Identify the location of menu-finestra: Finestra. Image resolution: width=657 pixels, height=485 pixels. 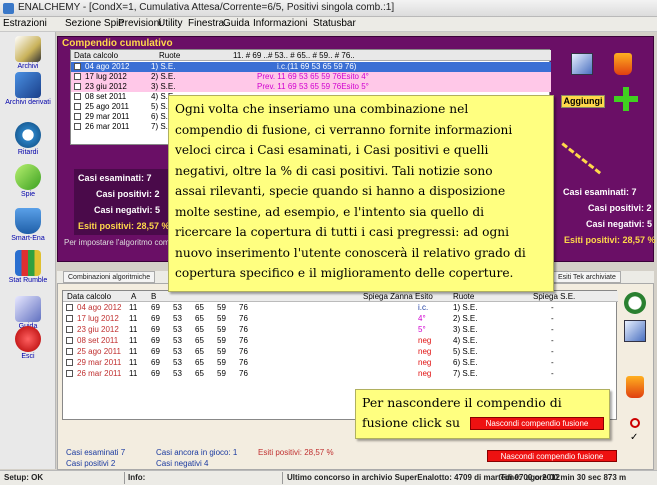
(206, 23).